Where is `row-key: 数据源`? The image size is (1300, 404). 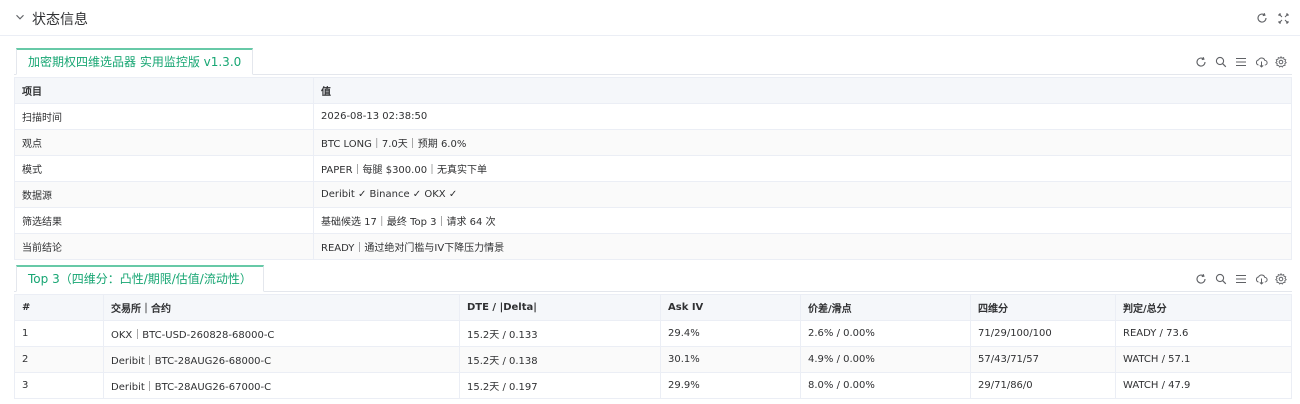
row-key: 数据源 is located at coordinates (164, 194).